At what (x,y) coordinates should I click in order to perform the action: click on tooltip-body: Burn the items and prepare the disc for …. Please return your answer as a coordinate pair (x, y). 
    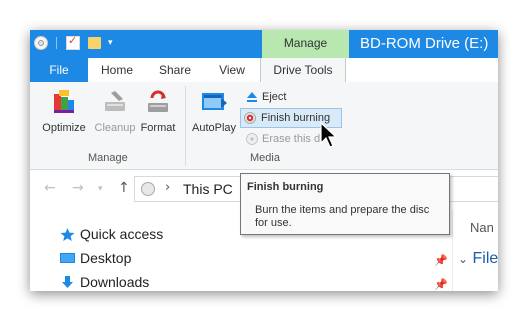
    Looking at the image, I should click on (342, 216).